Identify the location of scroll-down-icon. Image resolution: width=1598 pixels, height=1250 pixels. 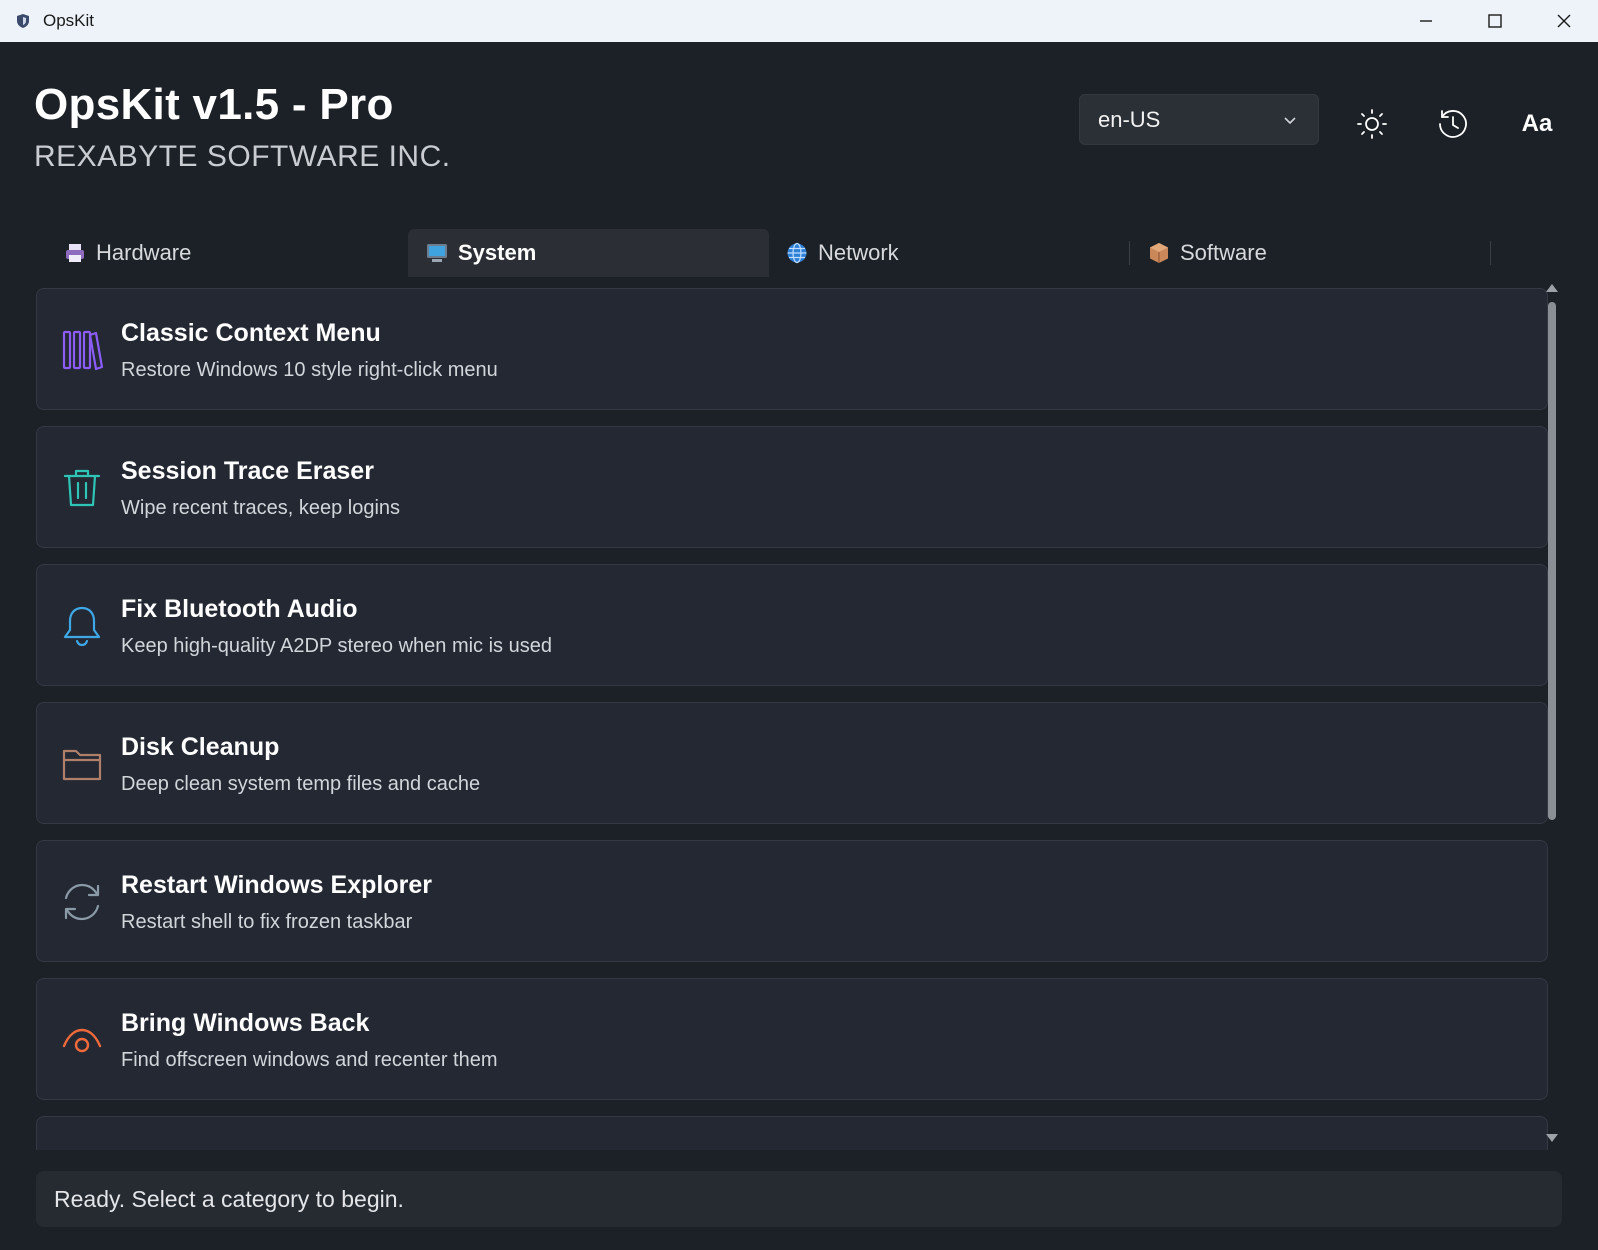
(1552, 1138).